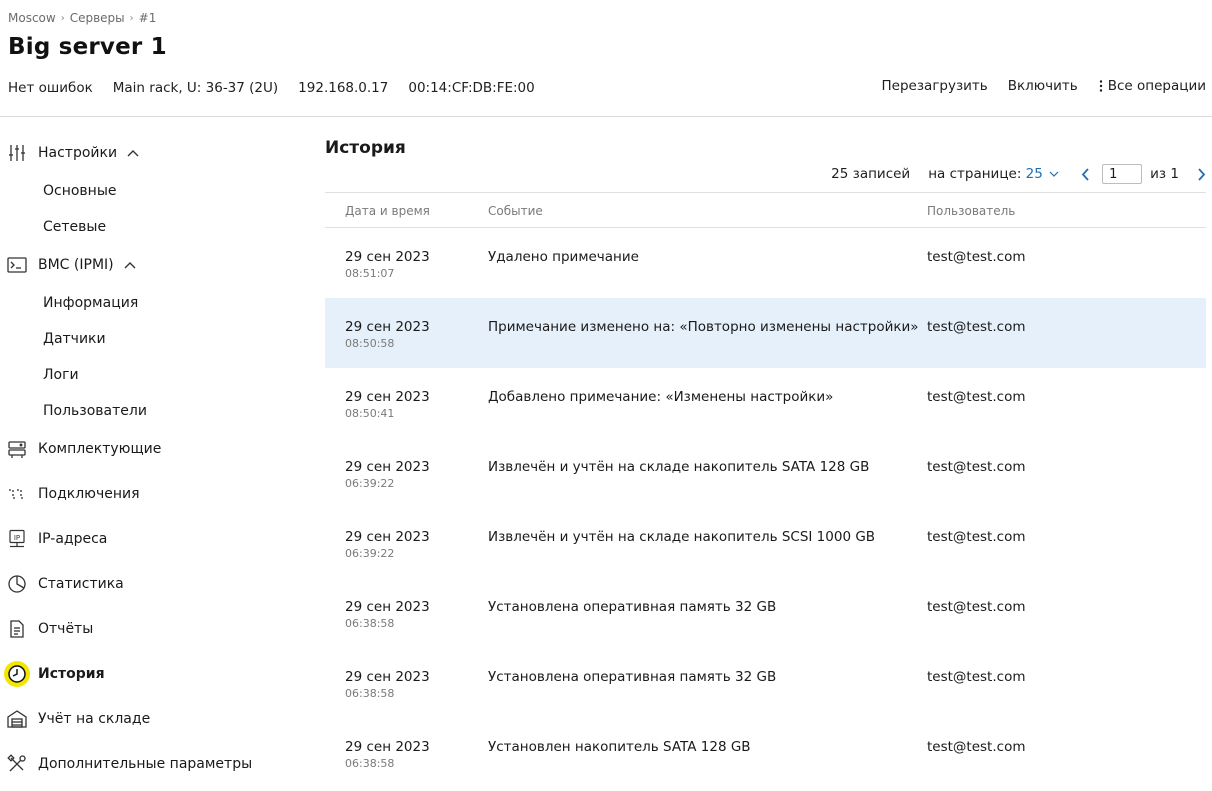 The width and height of the screenshot is (1212, 791). I want to click on tools-icon, so click(17, 764).